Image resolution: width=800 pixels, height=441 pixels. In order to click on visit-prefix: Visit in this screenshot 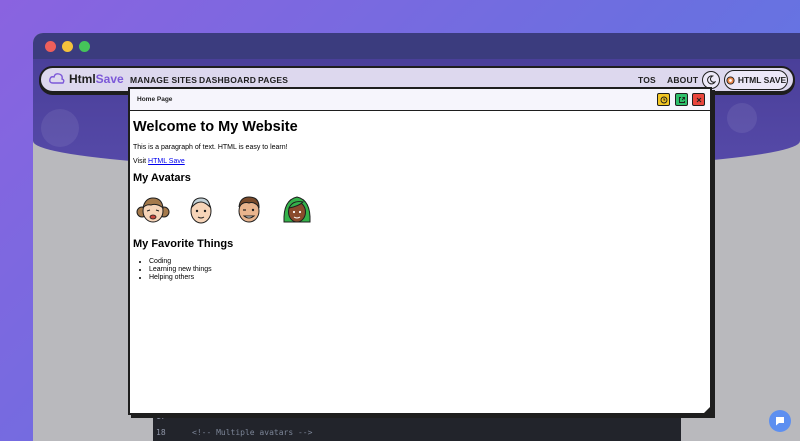, I will do `click(141, 161)`.